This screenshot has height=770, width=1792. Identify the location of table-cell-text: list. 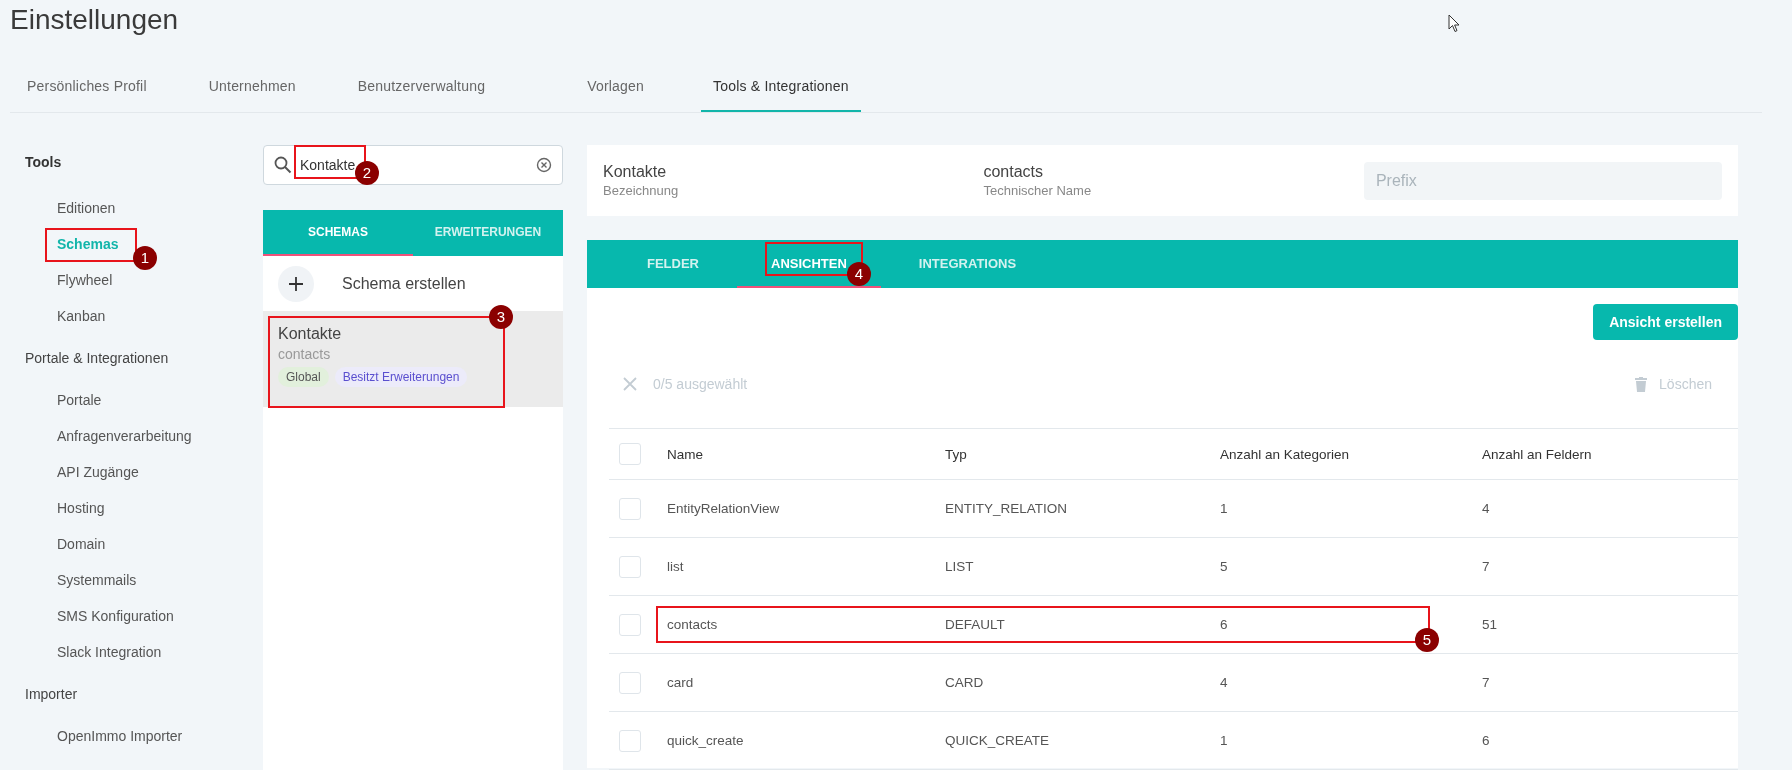
(676, 566).